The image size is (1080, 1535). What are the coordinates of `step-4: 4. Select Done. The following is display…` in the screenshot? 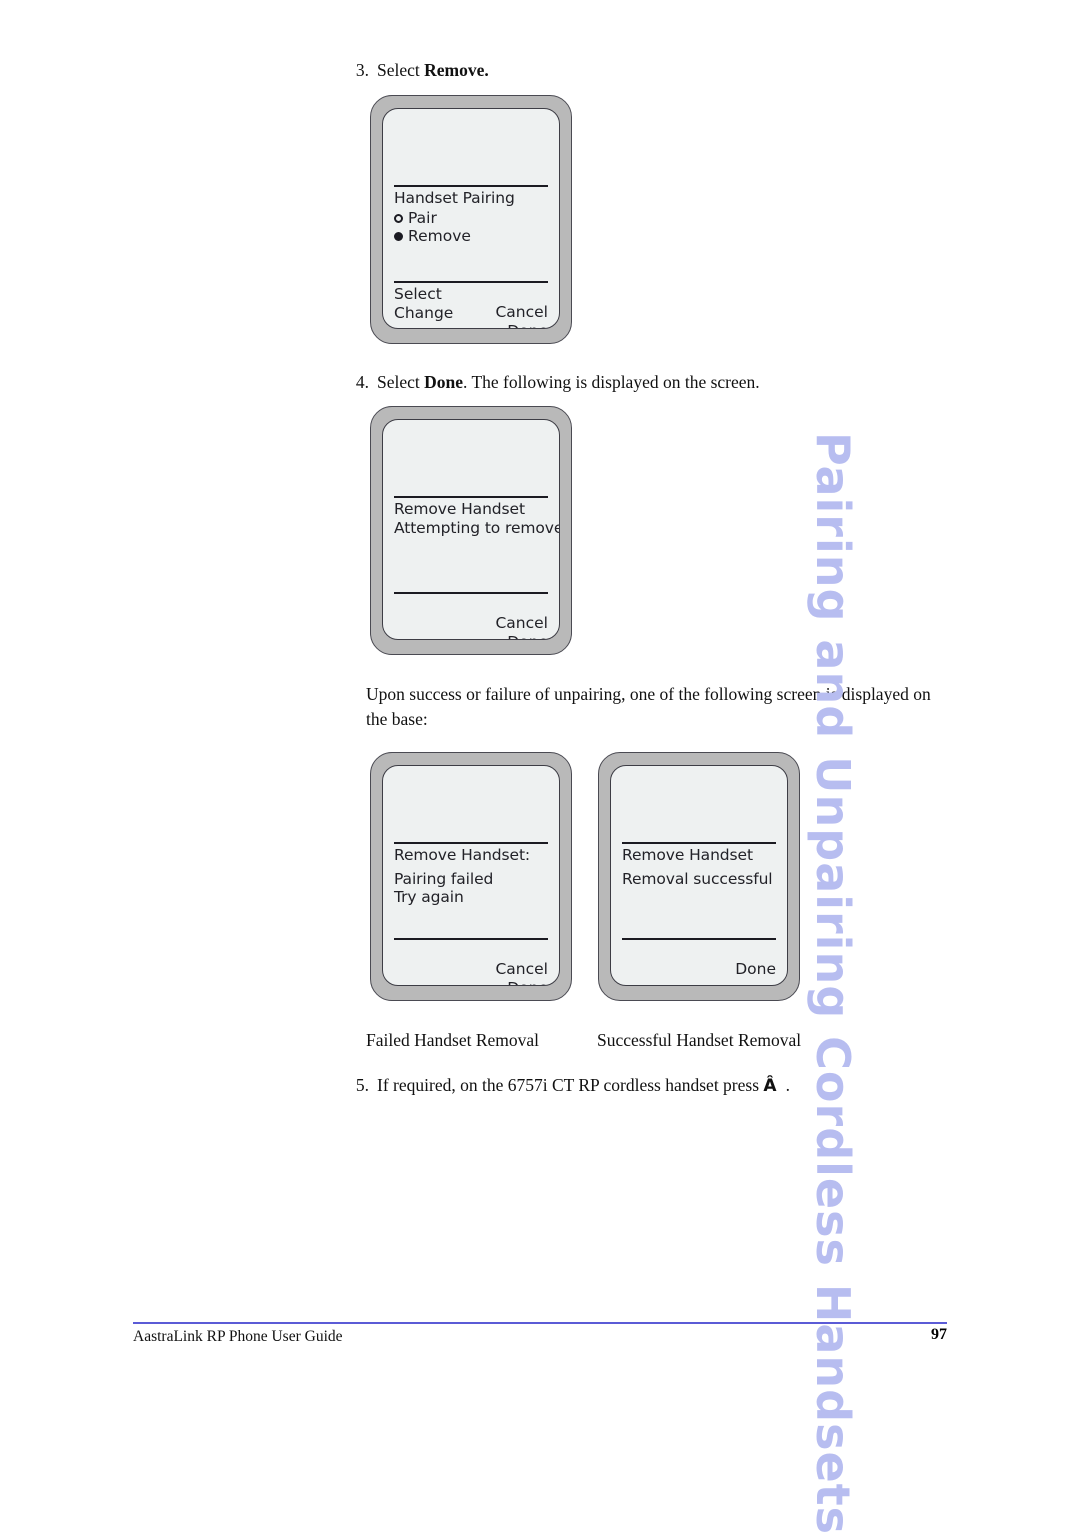 It's located at (655, 382).